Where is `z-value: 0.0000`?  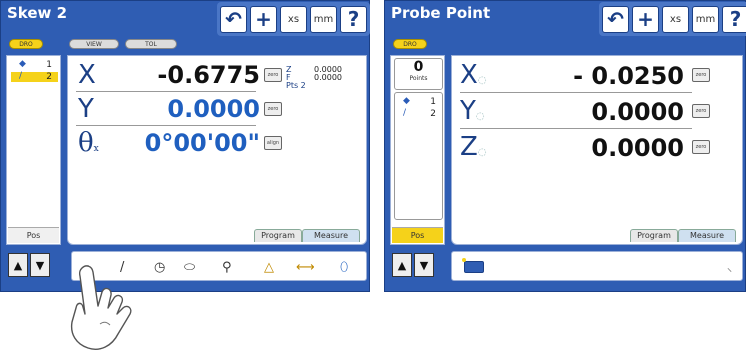 z-value: 0.0000 is located at coordinates (637, 148).